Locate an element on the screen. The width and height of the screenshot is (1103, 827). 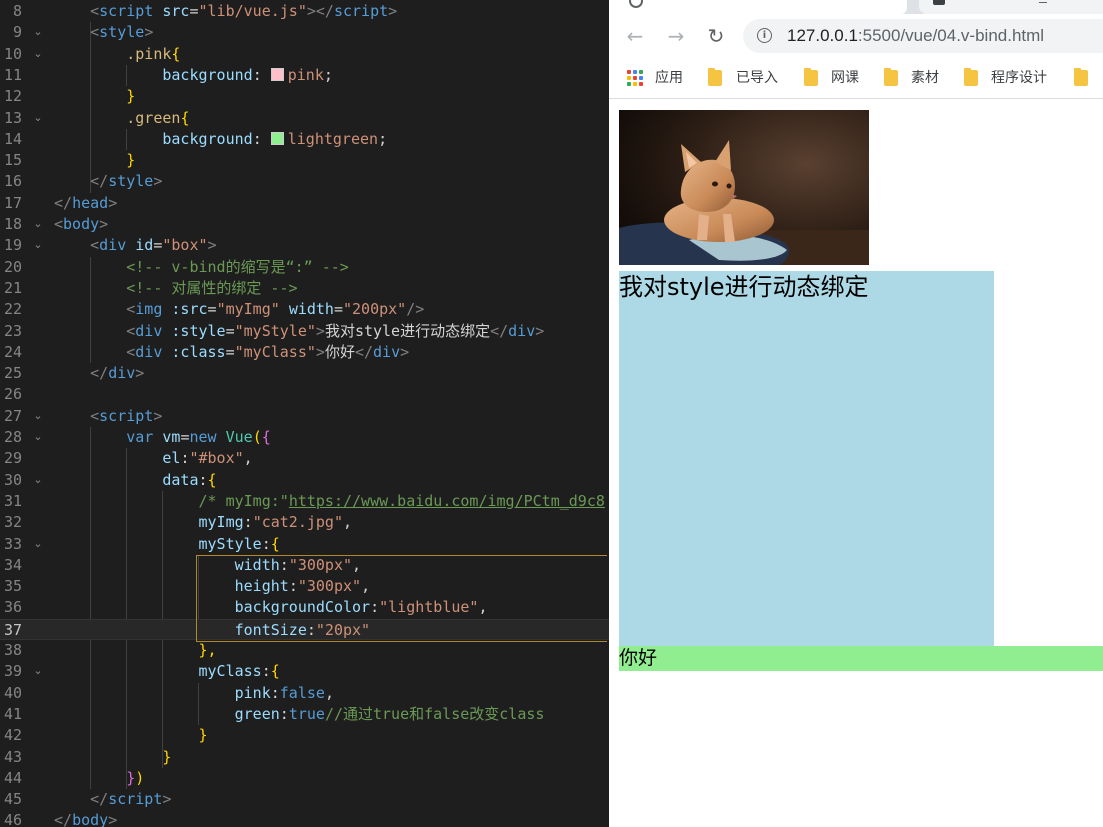
code-line: 27 ⌄ <script> is located at coordinates (304, 416).